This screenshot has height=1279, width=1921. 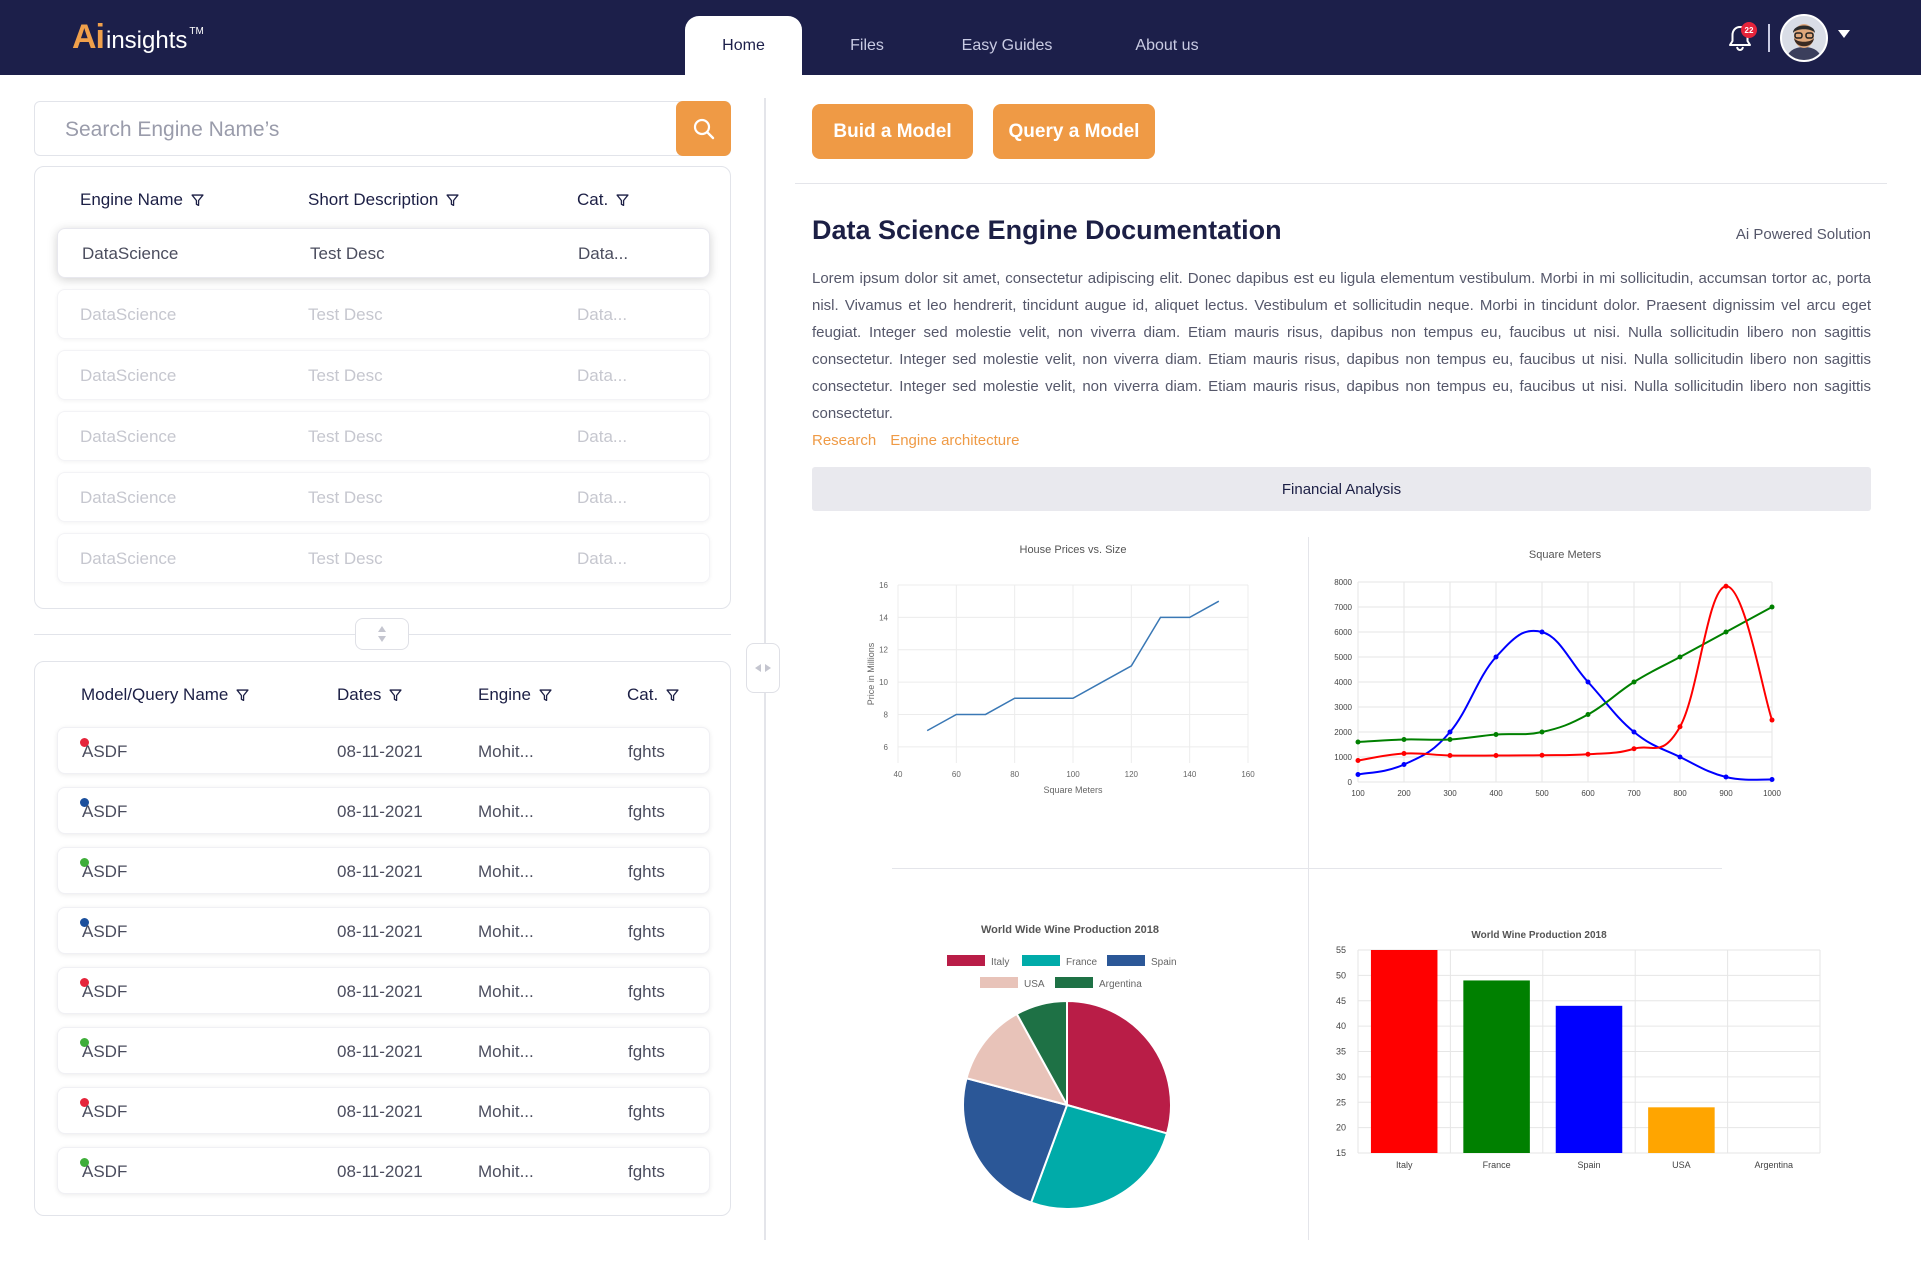 What do you see at coordinates (1589, 1079) in the screenshot?
I see `bar` at bounding box center [1589, 1079].